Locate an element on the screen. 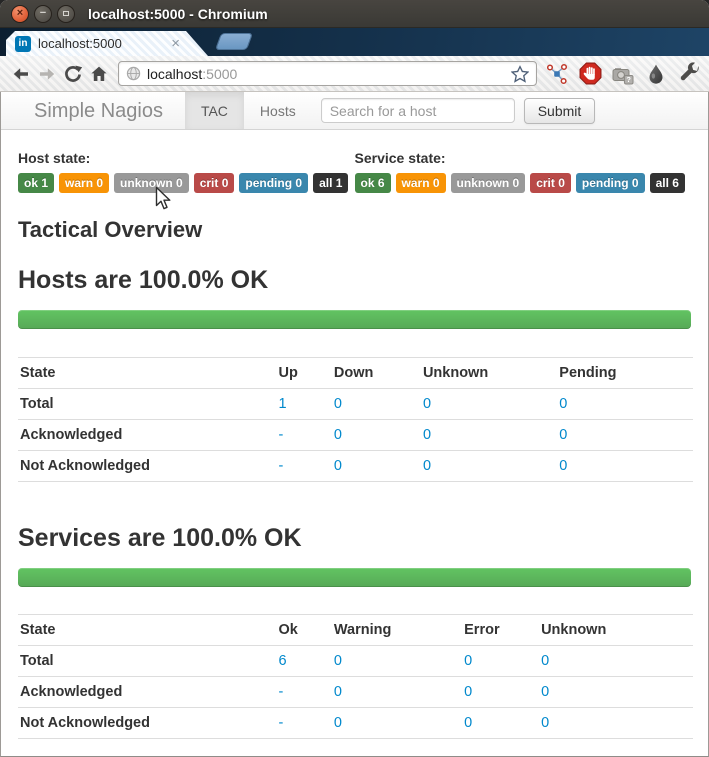  bookmark-star-button is located at coordinates (520, 73).